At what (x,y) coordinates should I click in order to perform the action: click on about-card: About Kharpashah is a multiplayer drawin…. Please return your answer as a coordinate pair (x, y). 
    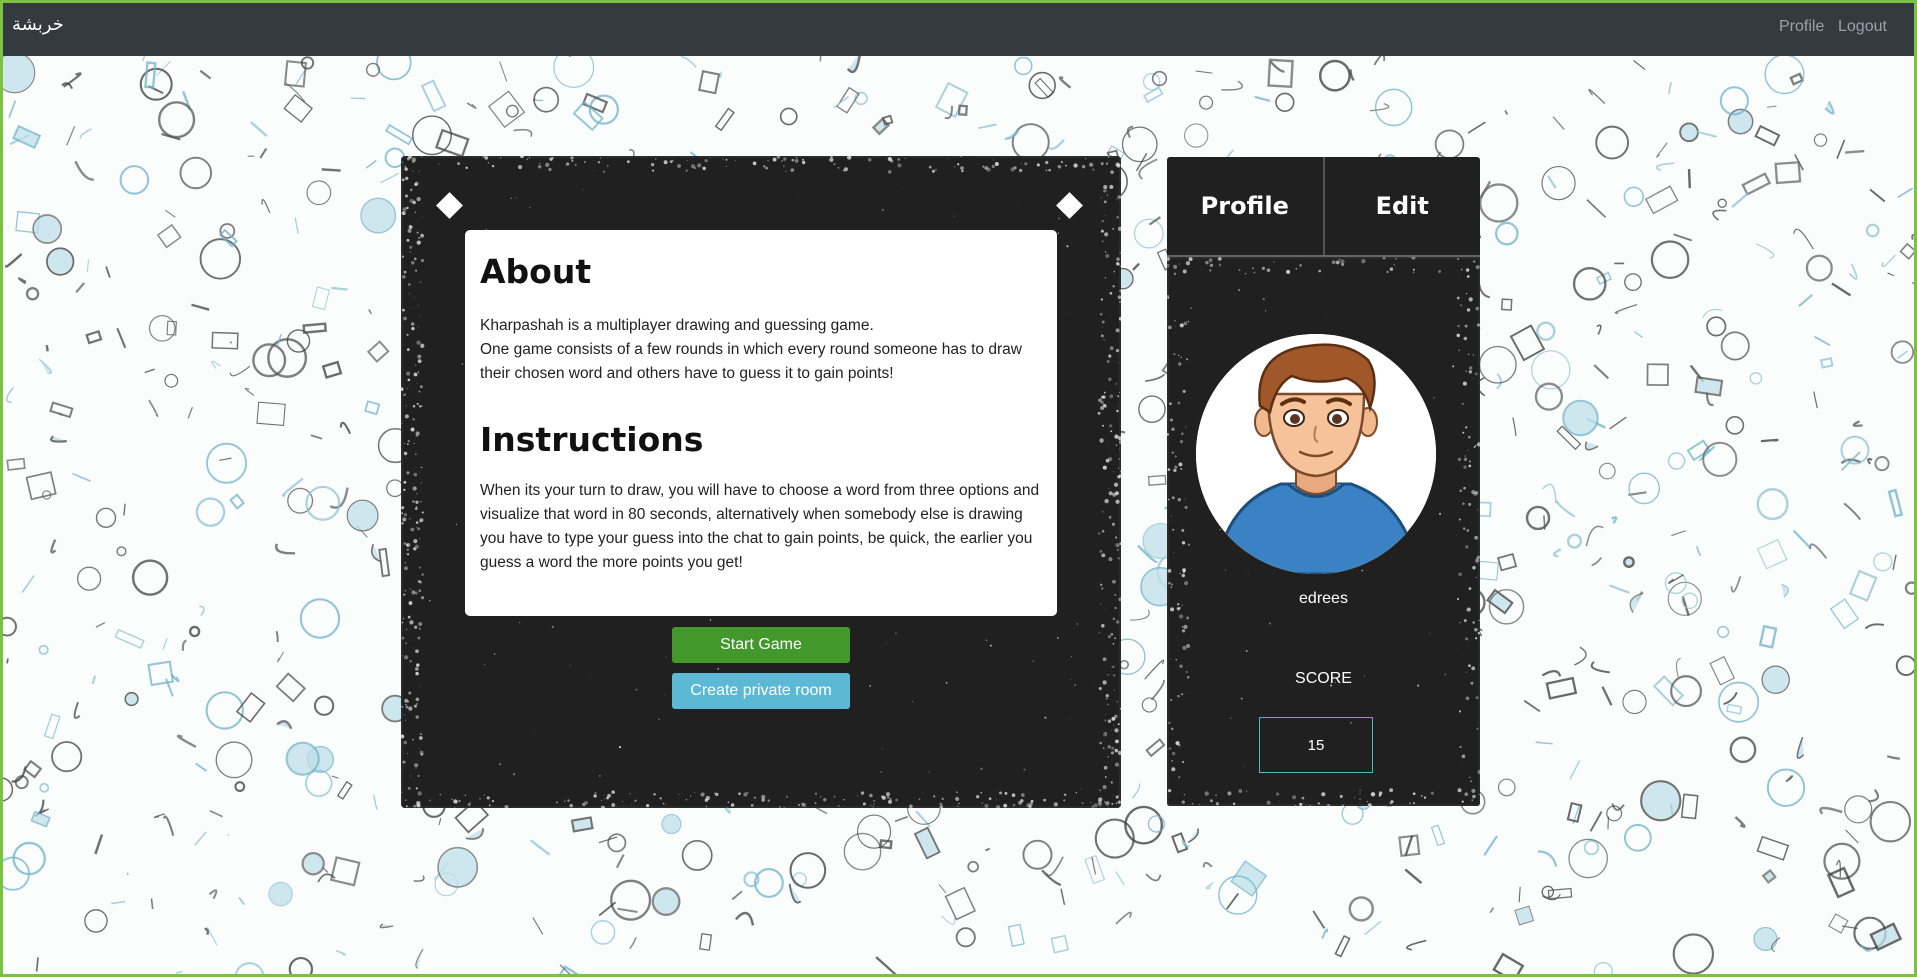
    Looking at the image, I should click on (761, 423).